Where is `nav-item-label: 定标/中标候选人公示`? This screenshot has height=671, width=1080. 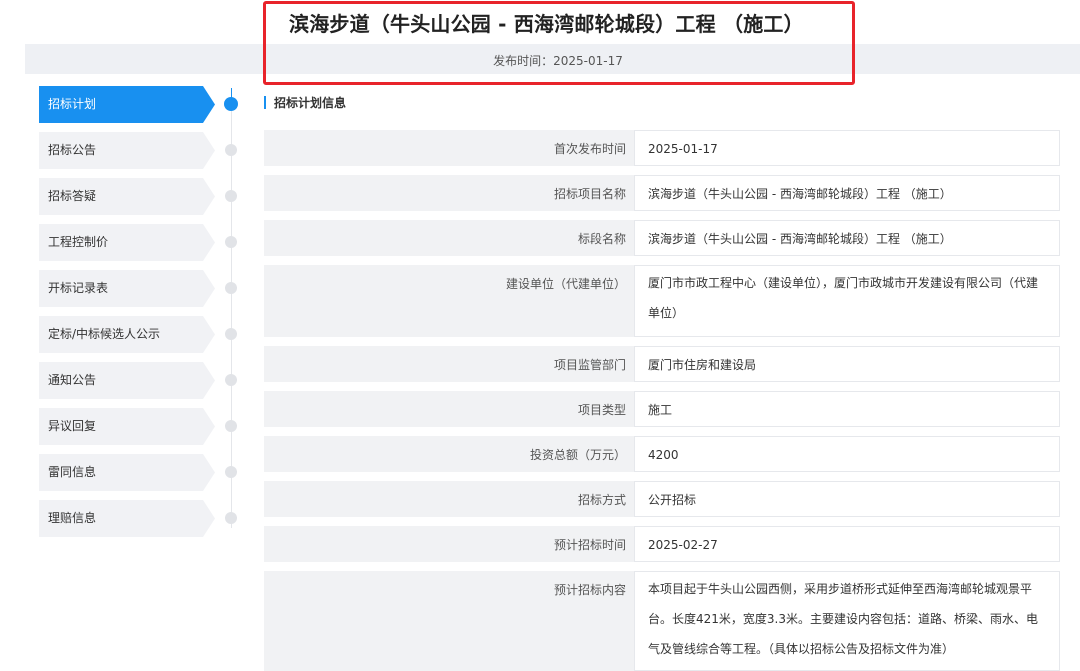
nav-item-label: 定标/中标候选人公示 is located at coordinates (104, 334).